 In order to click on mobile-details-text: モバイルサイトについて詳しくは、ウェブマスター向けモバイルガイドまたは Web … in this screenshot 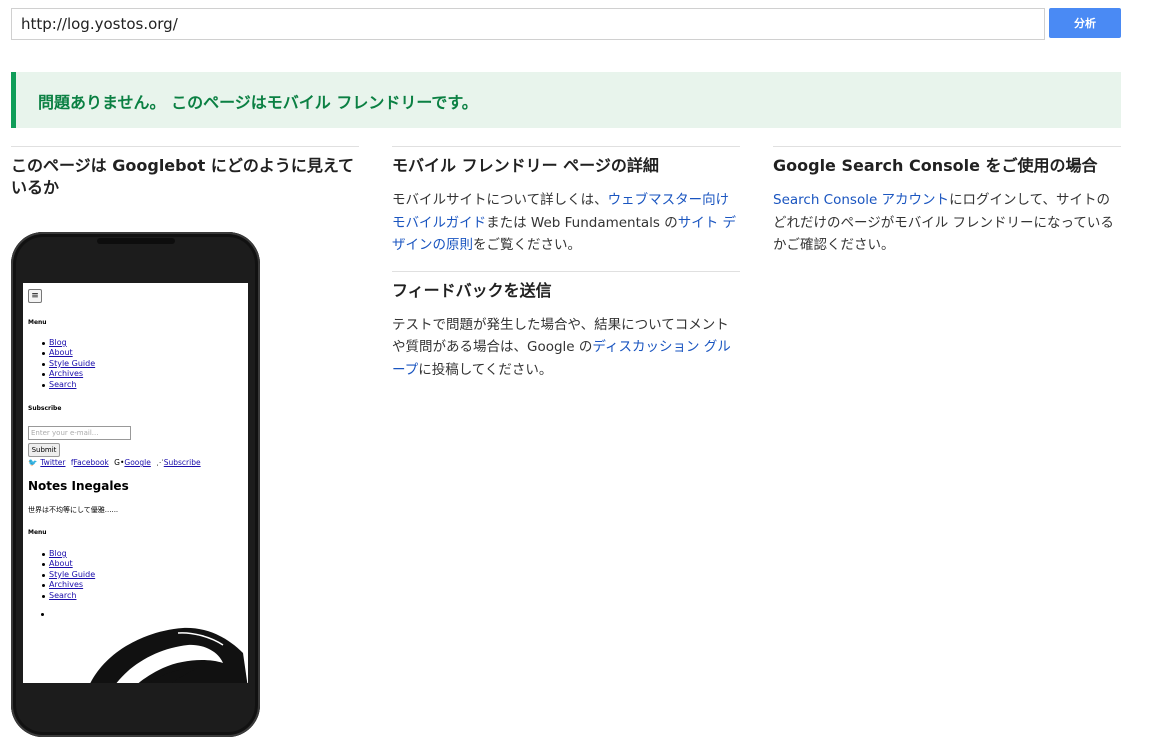, I will do `click(566, 223)`.